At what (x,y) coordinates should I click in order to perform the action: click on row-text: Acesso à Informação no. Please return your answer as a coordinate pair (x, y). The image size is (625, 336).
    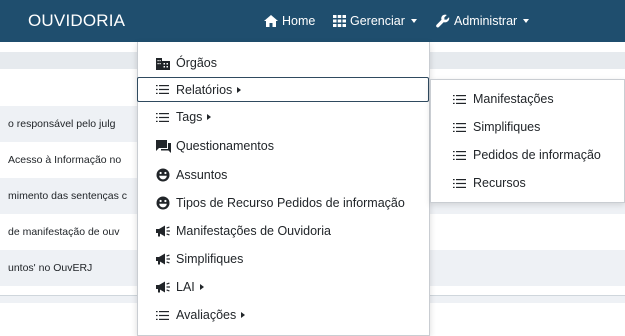
    Looking at the image, I should click on (65, 160).